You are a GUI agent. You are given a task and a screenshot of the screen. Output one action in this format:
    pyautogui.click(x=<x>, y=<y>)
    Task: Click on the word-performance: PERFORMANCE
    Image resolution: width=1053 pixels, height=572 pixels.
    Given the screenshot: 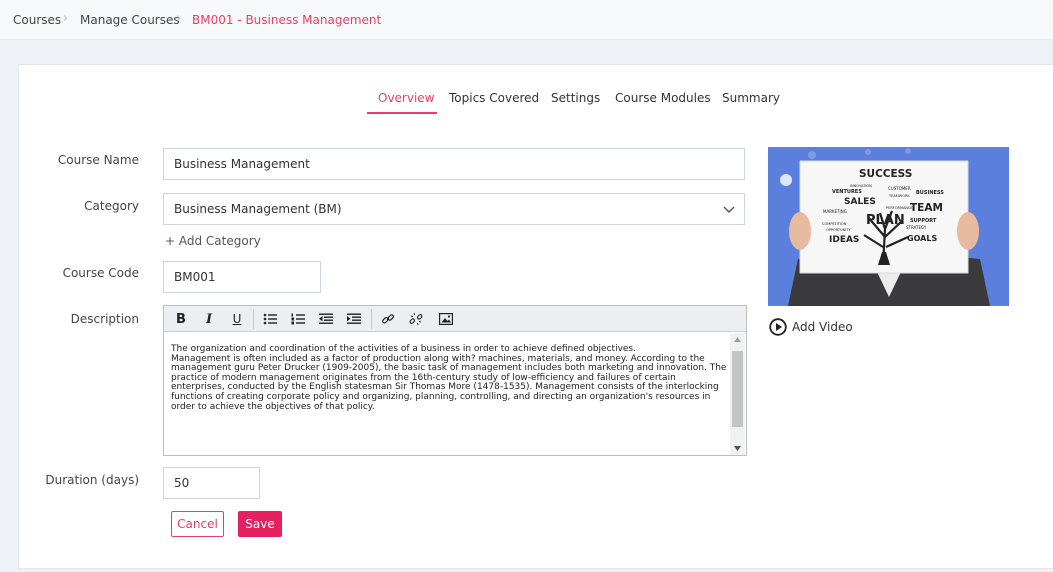 What is the action you would take?
    pyautogui.click(x=899, y=208)
    